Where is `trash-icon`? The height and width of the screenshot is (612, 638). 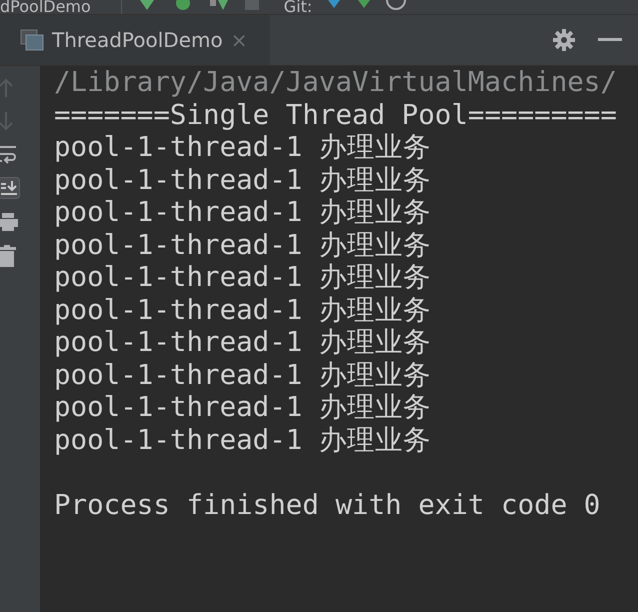 trash-icon is located at coordinates (8, 256).